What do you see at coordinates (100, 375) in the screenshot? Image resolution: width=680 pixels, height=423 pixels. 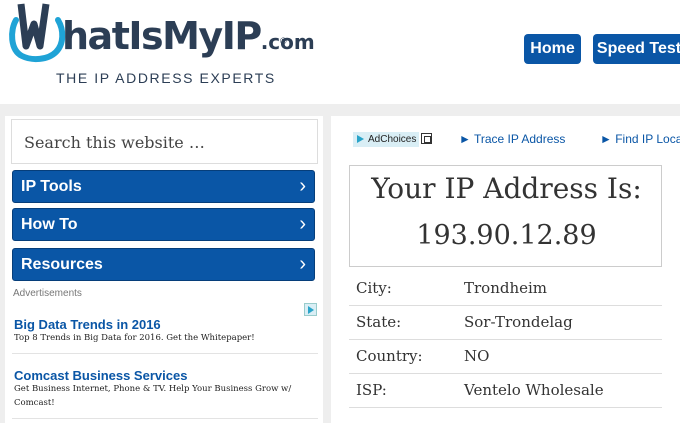 I see `ad-title-link: Comcast Business Services` at bounding box center [100, 375].